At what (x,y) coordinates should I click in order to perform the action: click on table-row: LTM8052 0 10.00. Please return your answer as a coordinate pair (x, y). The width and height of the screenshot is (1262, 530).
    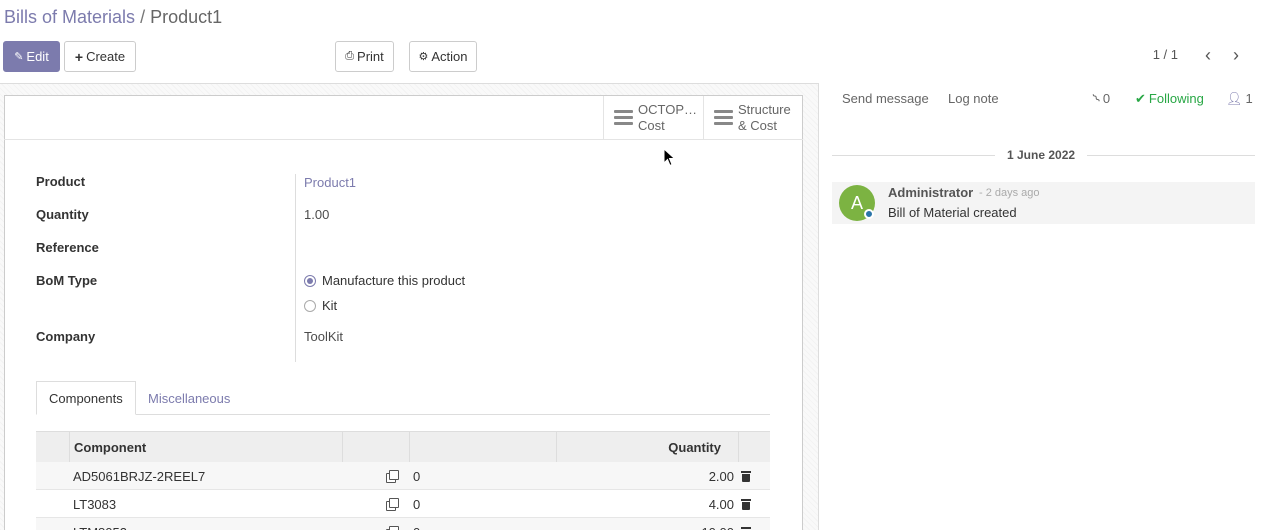
    Looking at the image, I should click on (403, 524).